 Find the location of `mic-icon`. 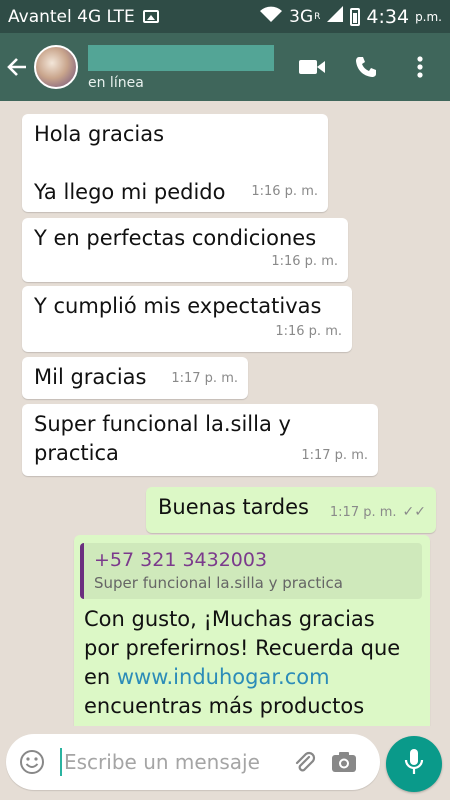

mic-icon is located at coordinates (414, 764).